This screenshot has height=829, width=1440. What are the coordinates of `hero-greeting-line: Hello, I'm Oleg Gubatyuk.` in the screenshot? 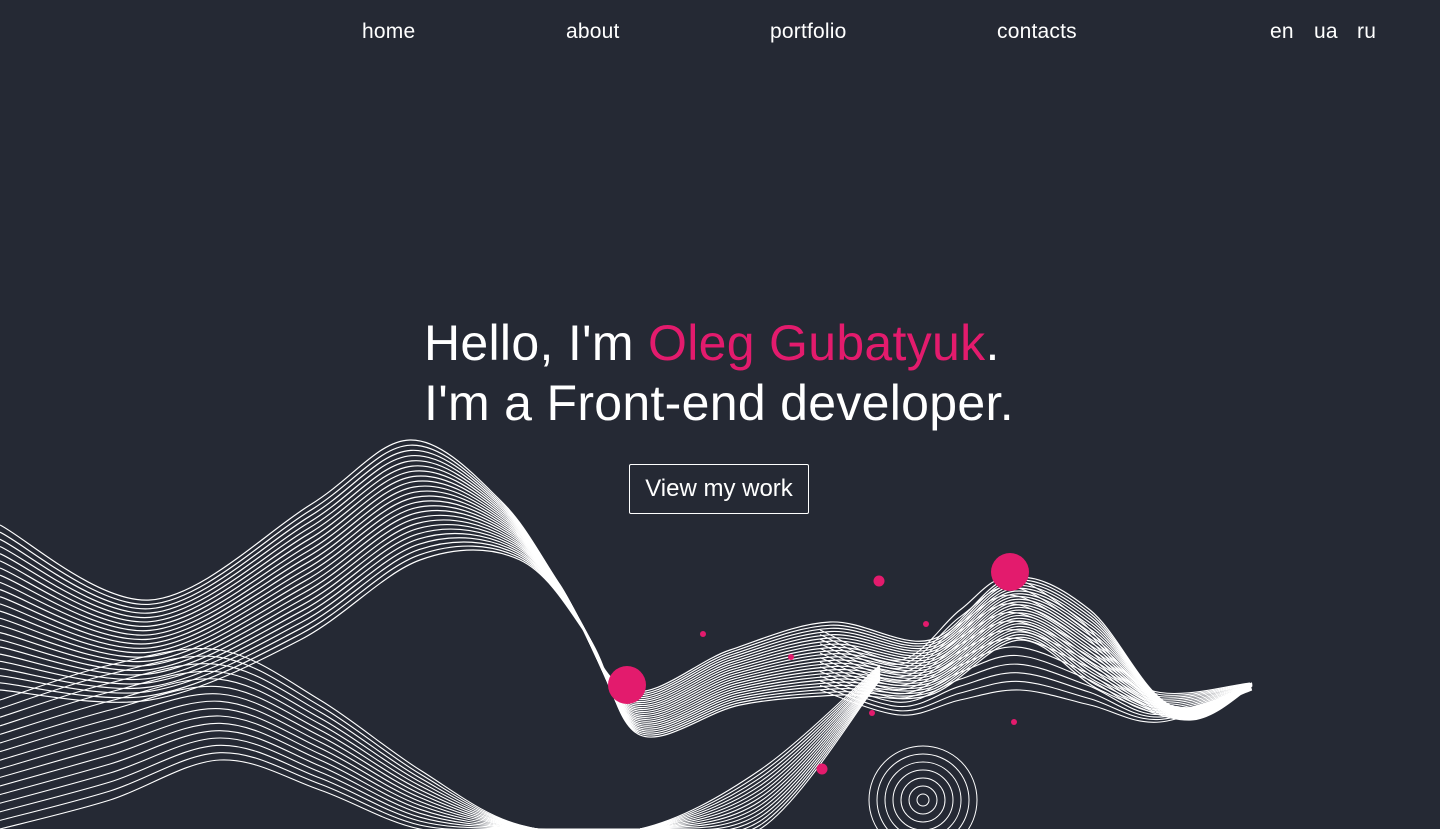 It's located at (774, 343).